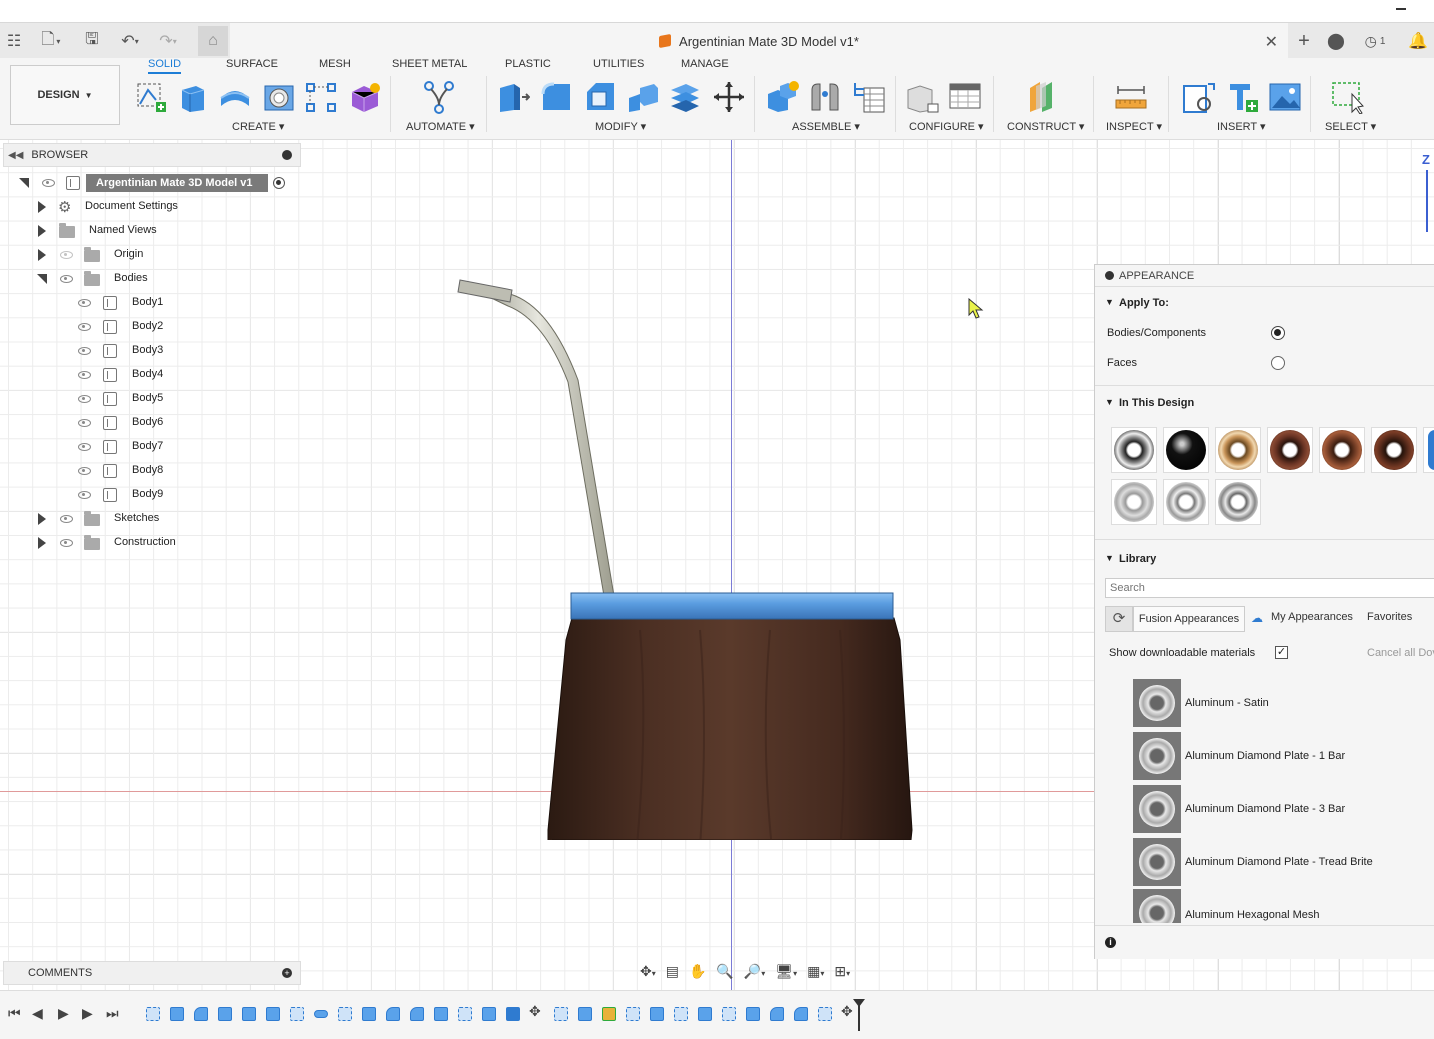 The width and height of the screenshot is (1434, 1039). What do you see at coordinates (440, 126) in the screenshot?
I see `automate-group: AUTOMATE ▾` at bounding box center [440, 126].